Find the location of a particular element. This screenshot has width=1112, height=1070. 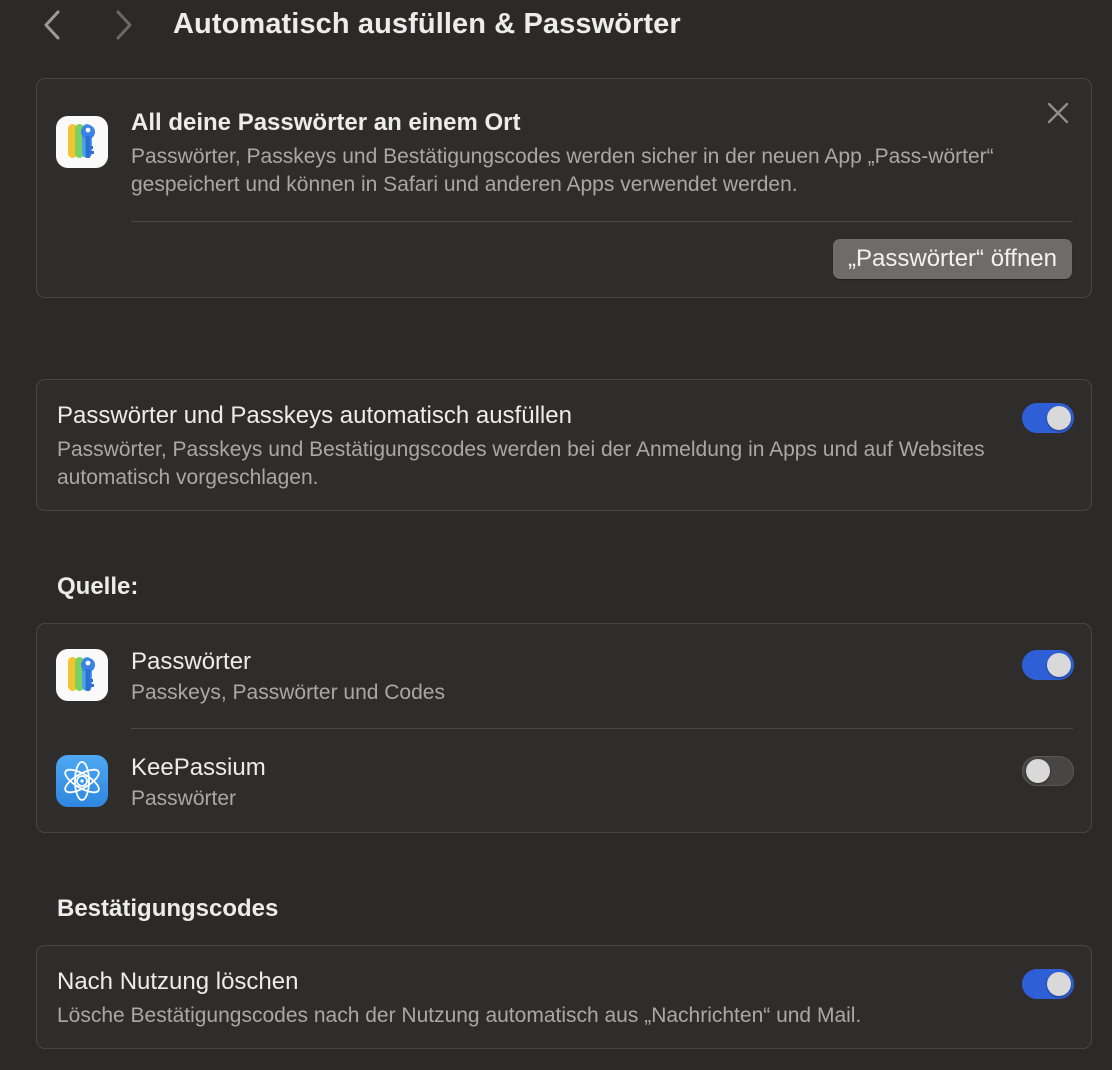

banner-title: All deine Passwörter an einem Ort is located at coordinates (326, 122).